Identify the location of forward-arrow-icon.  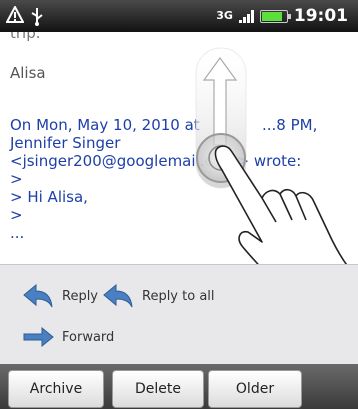
(38, 337).